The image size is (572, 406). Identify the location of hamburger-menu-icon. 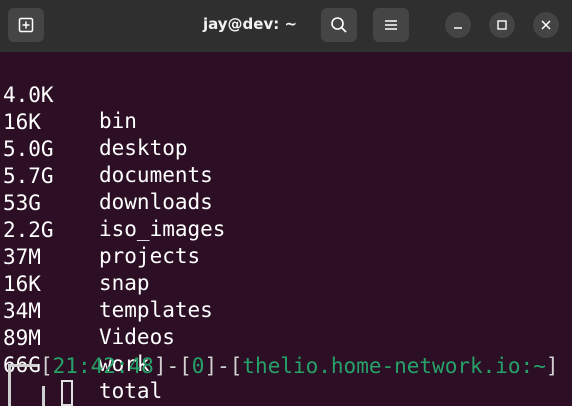
(391, 25).